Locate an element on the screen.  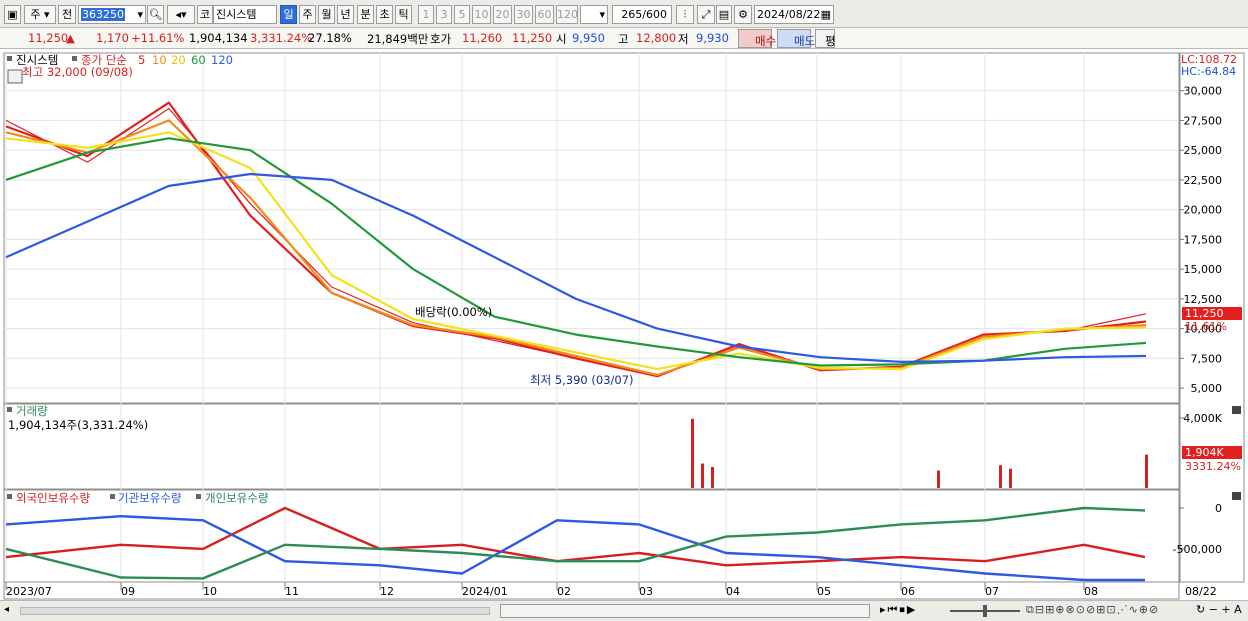
price-tick-label: 20,000 is located at coordinates (1203, 210).